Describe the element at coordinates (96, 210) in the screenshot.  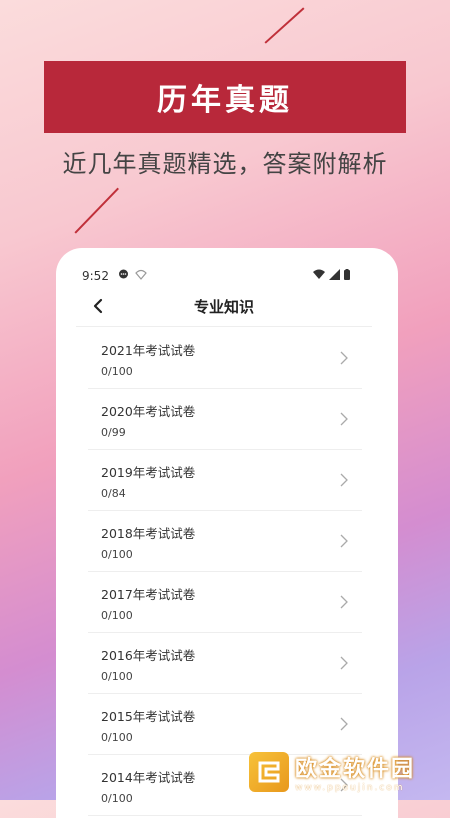
I see `decorative-line-bottom` at that location.